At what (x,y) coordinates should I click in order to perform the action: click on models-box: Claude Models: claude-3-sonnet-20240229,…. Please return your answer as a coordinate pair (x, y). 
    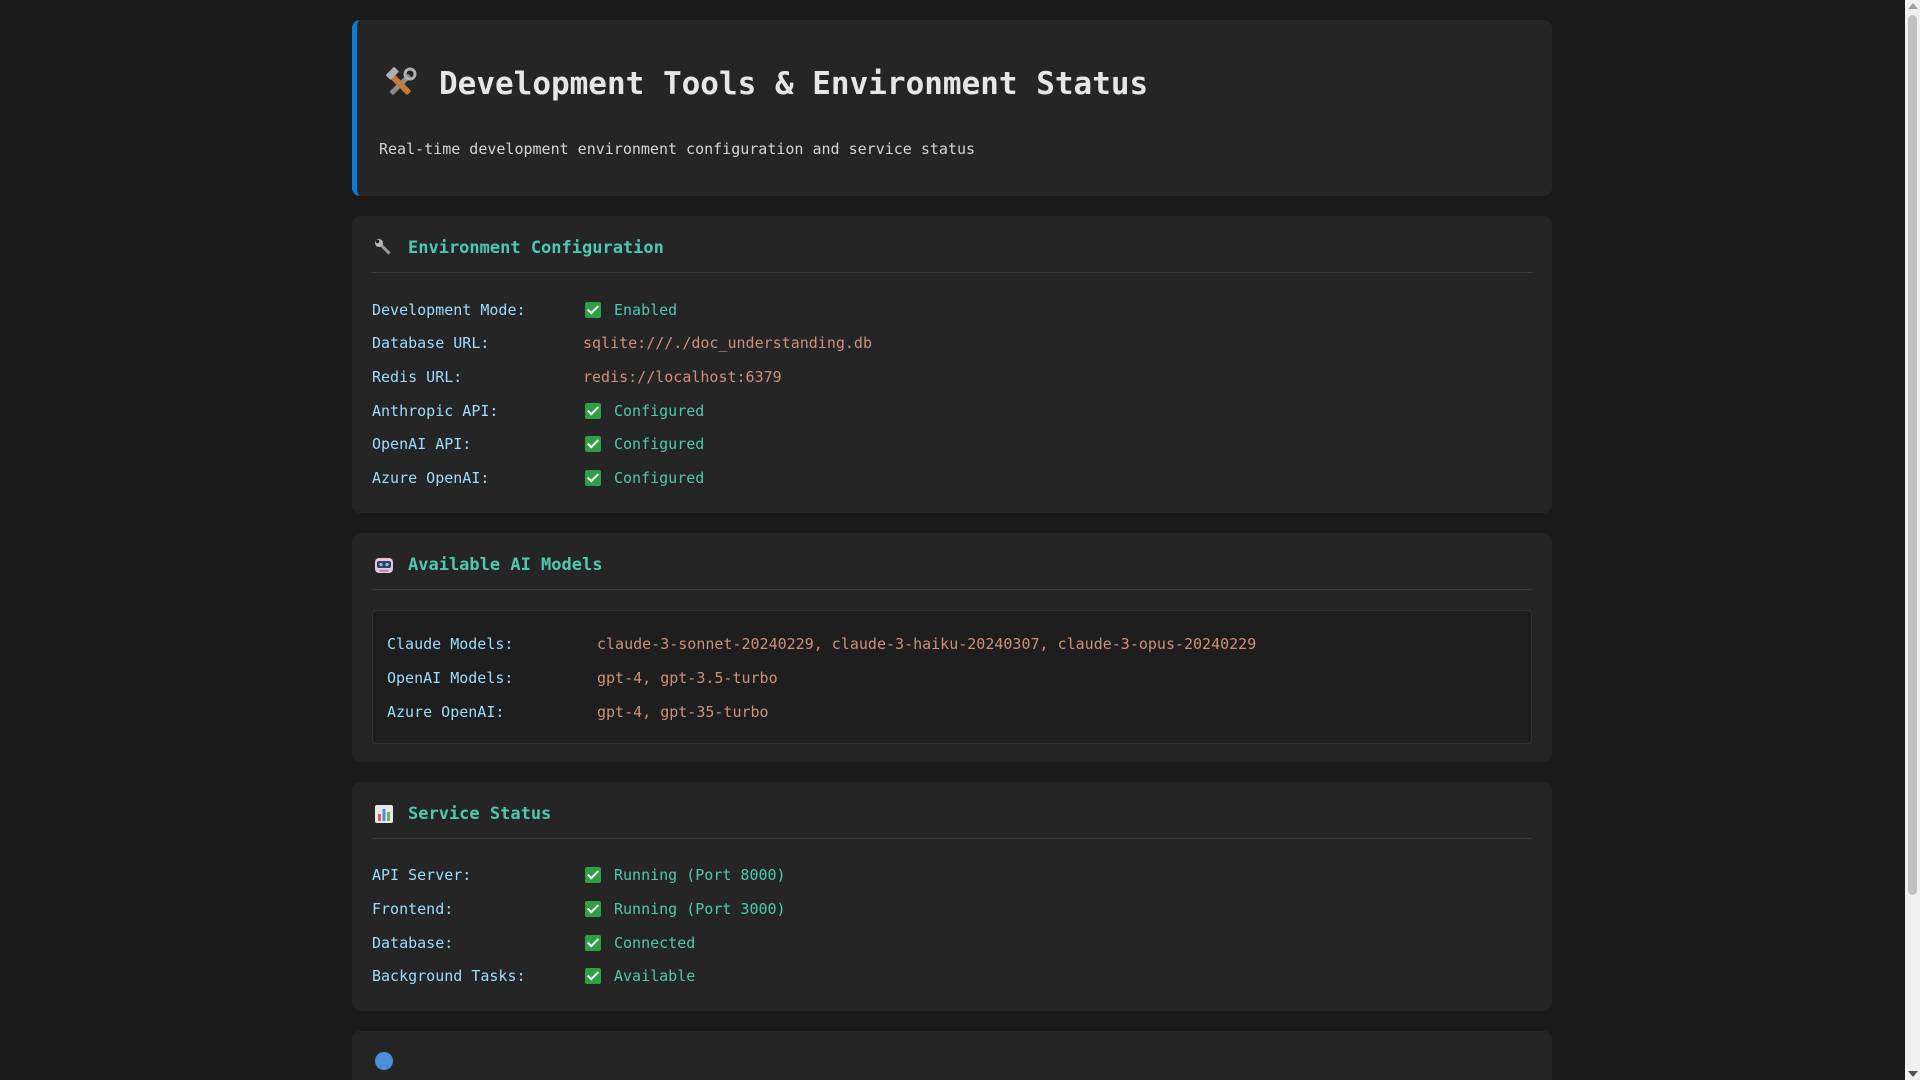
    Looking at the image, I should click on (952, 676).